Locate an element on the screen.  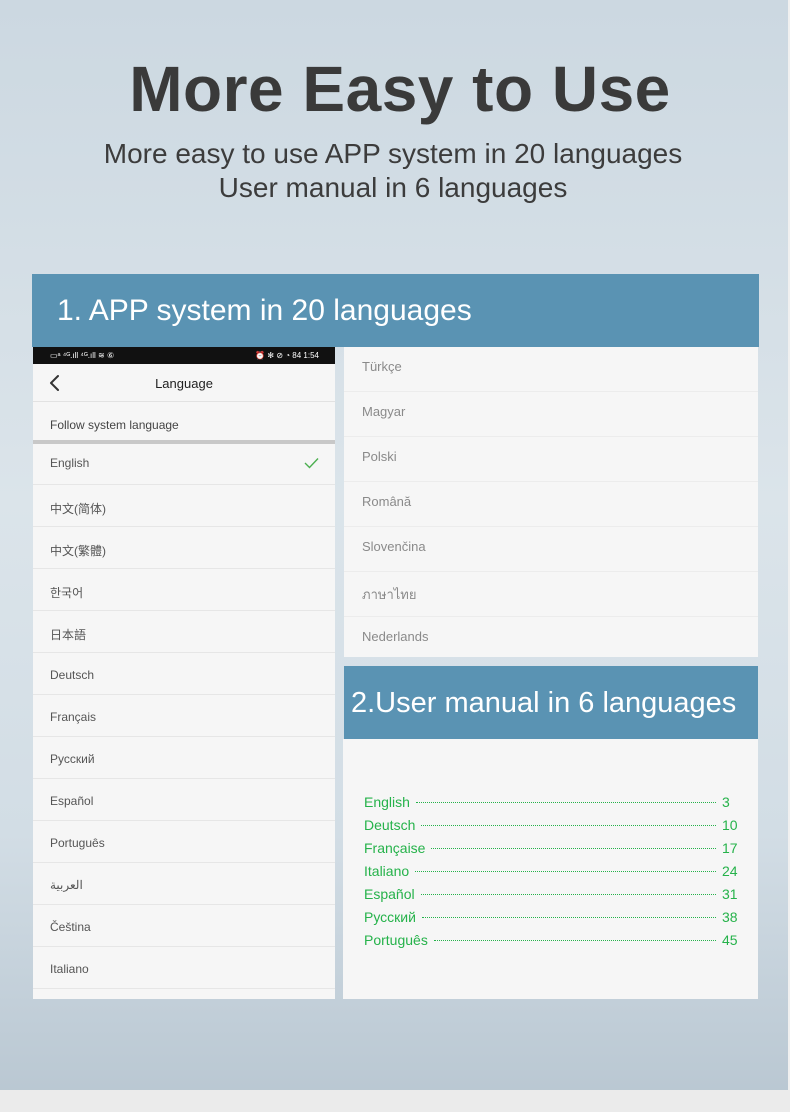
language-label: Русский is located at coordinates (72, 759).